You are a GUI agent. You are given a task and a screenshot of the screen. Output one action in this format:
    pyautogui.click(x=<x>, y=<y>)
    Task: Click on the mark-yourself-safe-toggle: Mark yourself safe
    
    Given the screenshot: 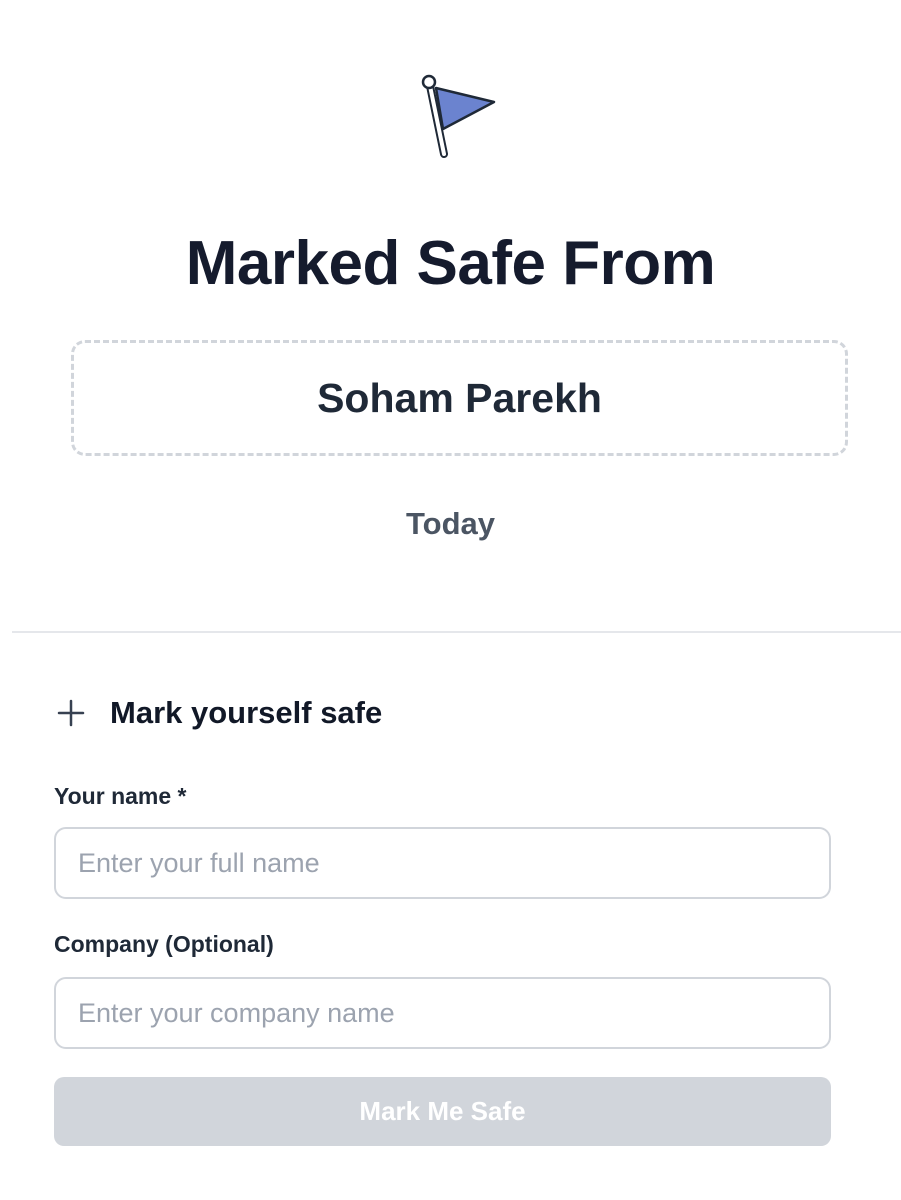 What is the action you would take?
    pyautogui.click(x=218, y=713)
    